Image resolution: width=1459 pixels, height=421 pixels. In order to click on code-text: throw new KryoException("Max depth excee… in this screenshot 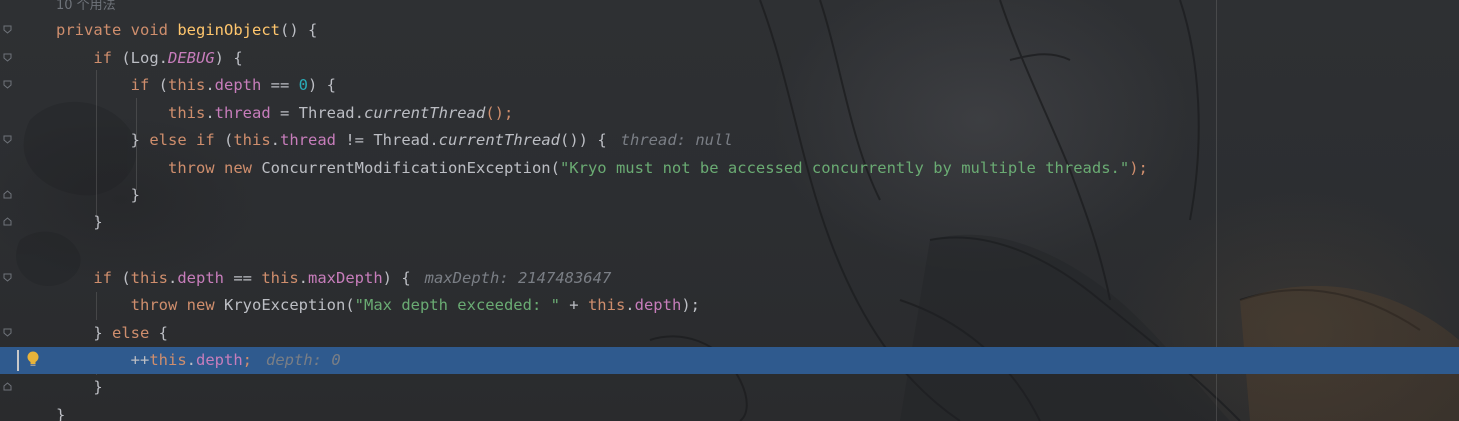, I will do `click(415, 305)`.